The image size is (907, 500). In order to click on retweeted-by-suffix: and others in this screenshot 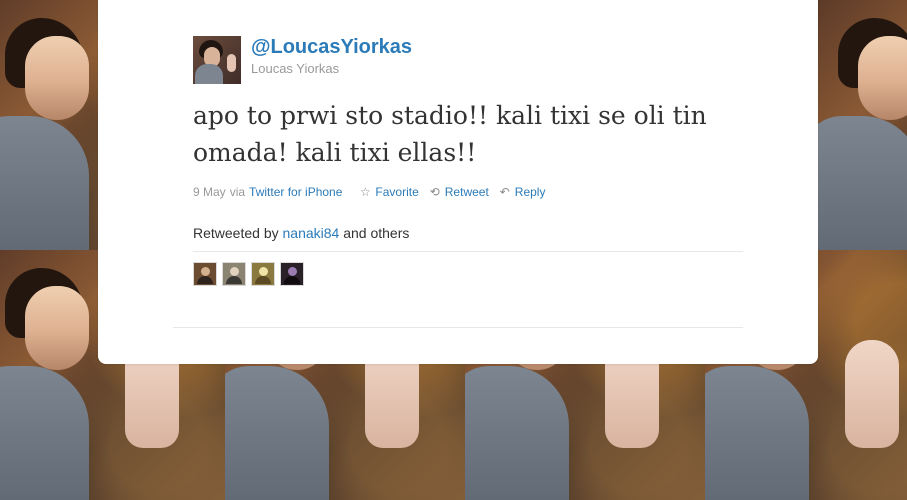, I will do `click(376, 233)`.